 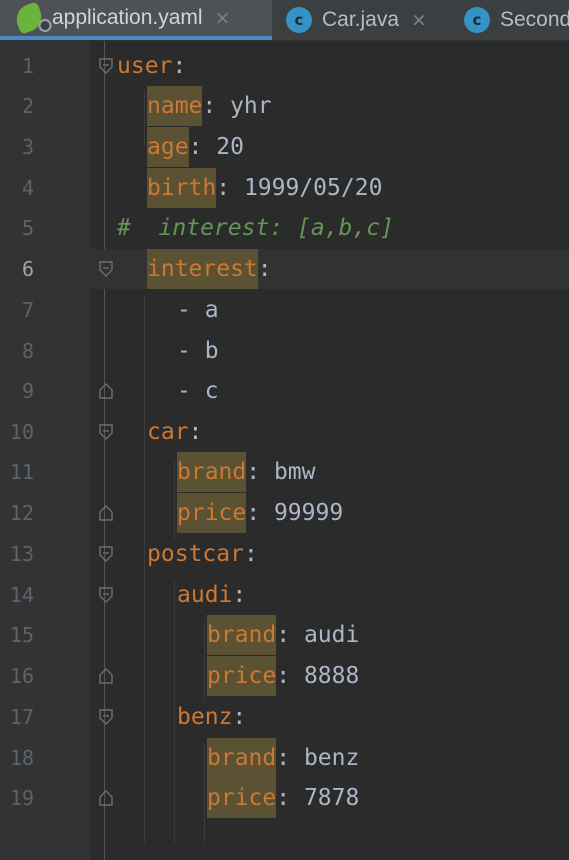 What do you see at coordinates (27, 351) in the screenshot?
I see `line-number: 8` at bounding box center [27, 351].